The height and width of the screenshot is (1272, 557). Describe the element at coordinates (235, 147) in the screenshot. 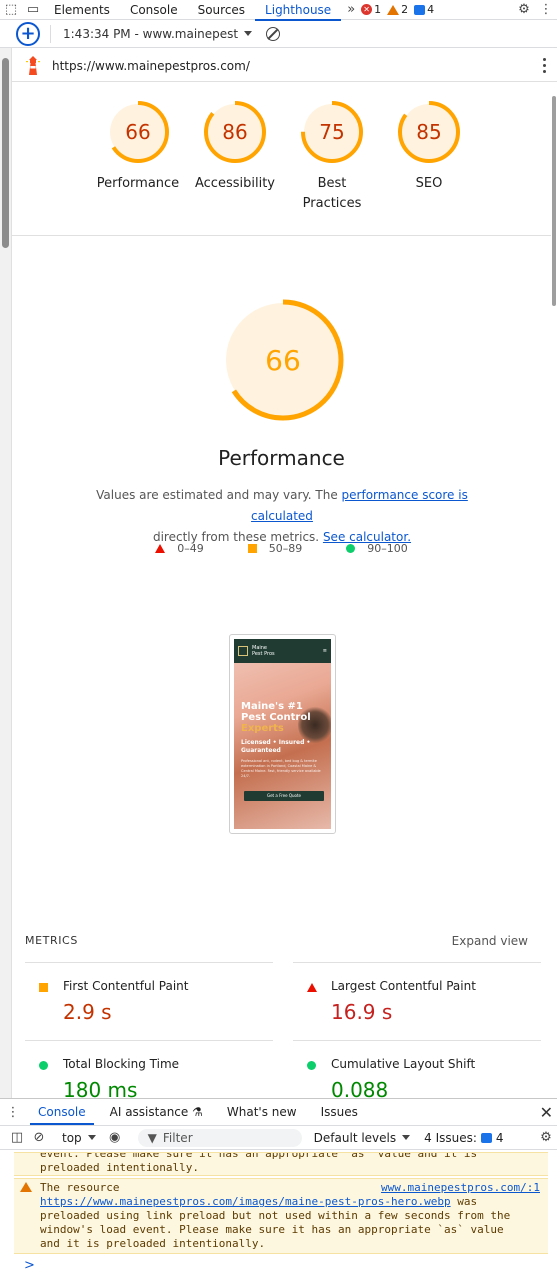

I see `gauge-accessibility: 86 Accessibility` at that location.